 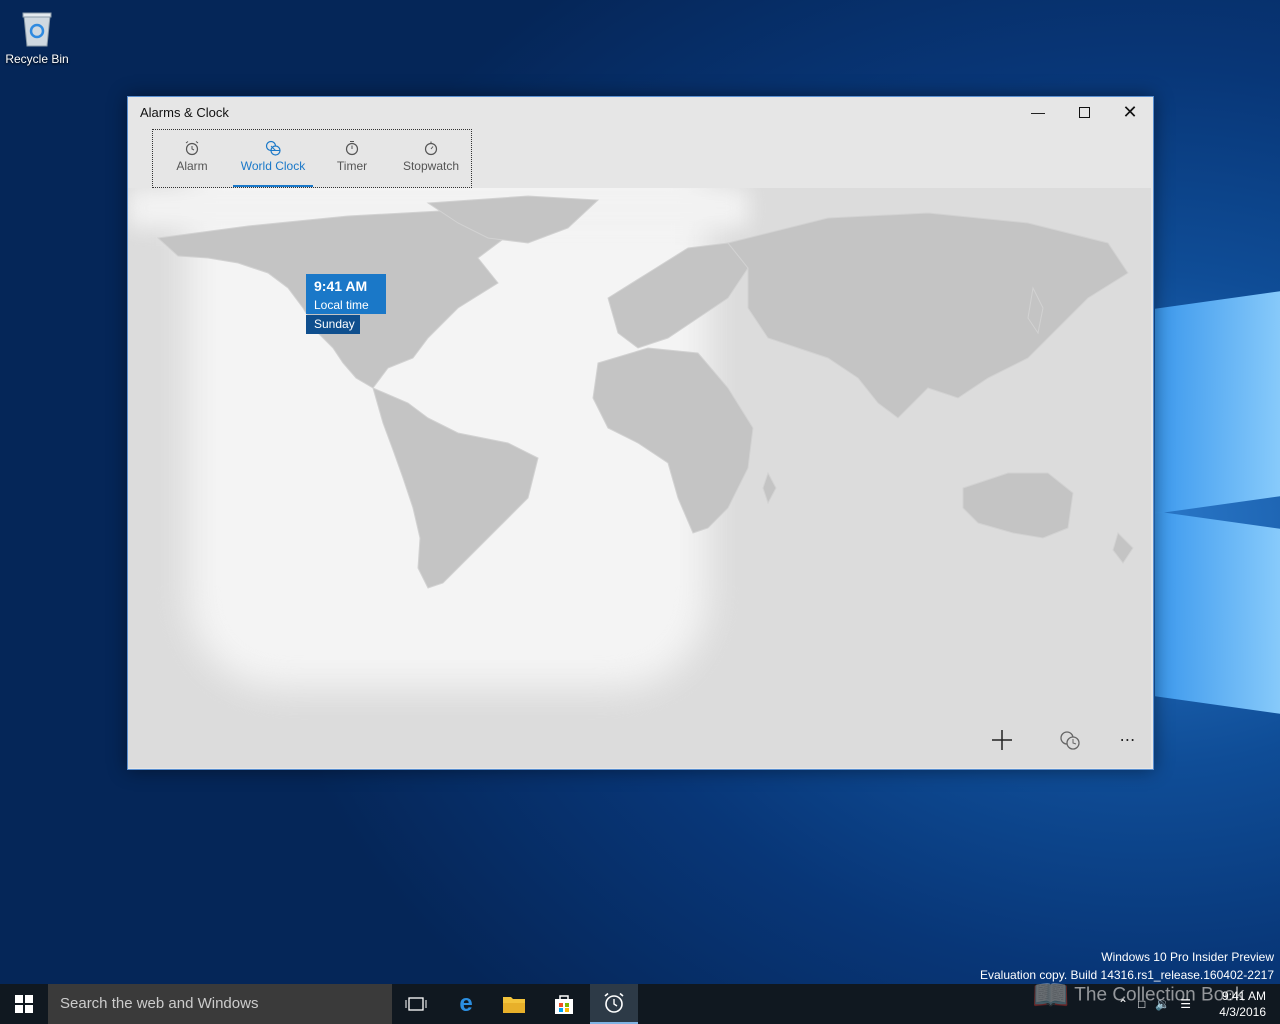 What do you see at coordinates (37, 28) in the screenshot?
I see `recycle-bin-icon` at bounding box center [37, 28].